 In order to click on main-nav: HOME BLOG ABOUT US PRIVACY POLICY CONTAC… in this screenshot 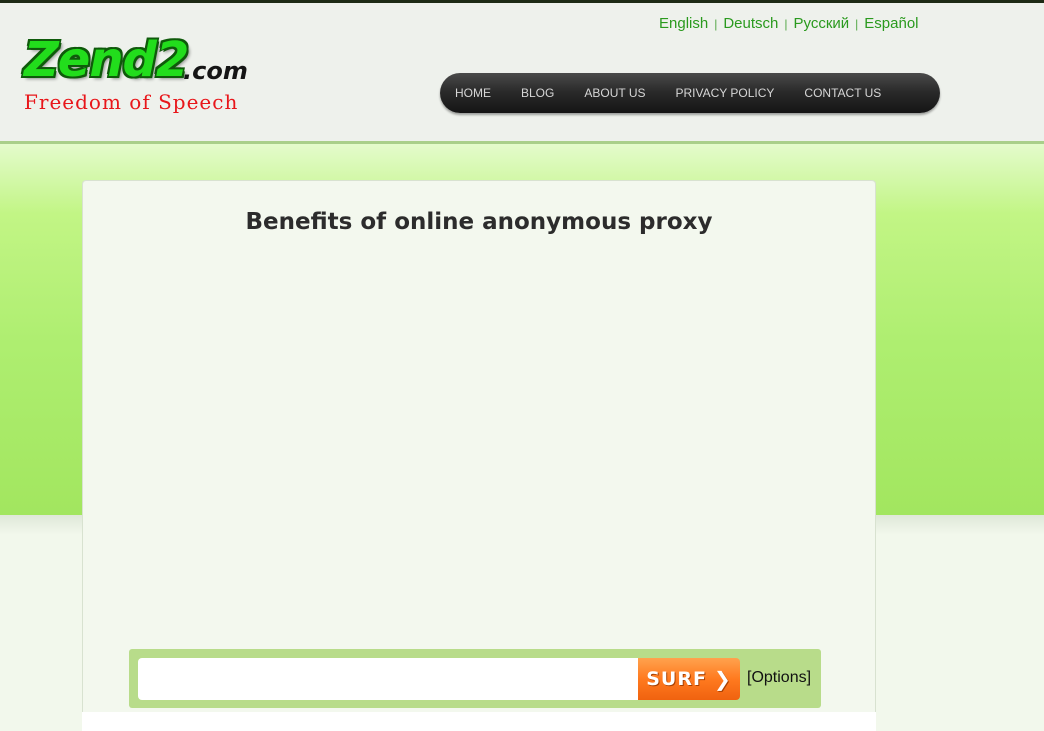, I will do `click(690, 93)`.